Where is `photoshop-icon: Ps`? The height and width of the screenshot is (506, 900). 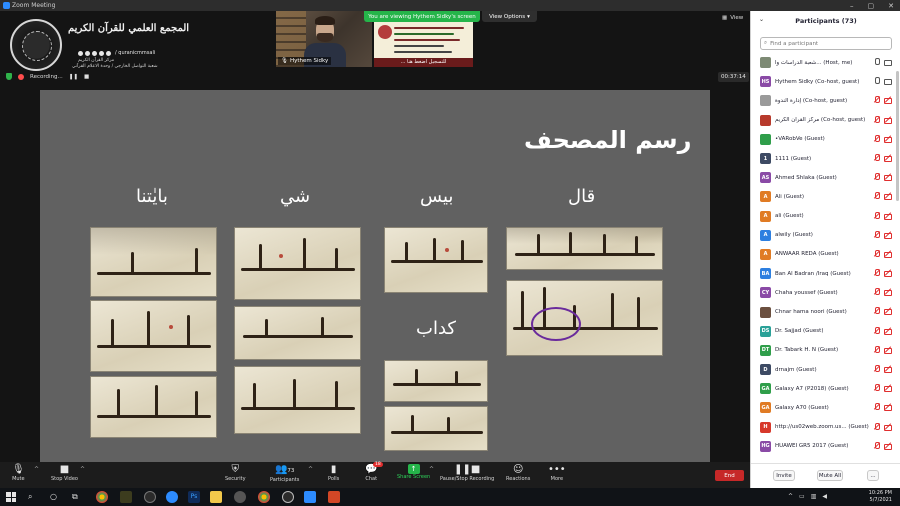 photoshop-icon: Ps is located at coordinates (194, 497).